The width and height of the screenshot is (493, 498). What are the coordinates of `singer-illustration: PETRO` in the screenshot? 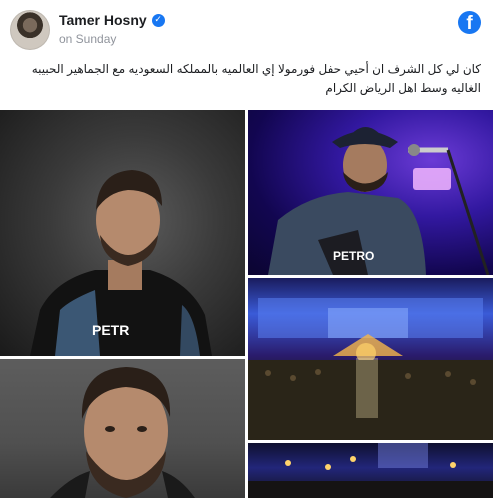 It's located at (379, 201).